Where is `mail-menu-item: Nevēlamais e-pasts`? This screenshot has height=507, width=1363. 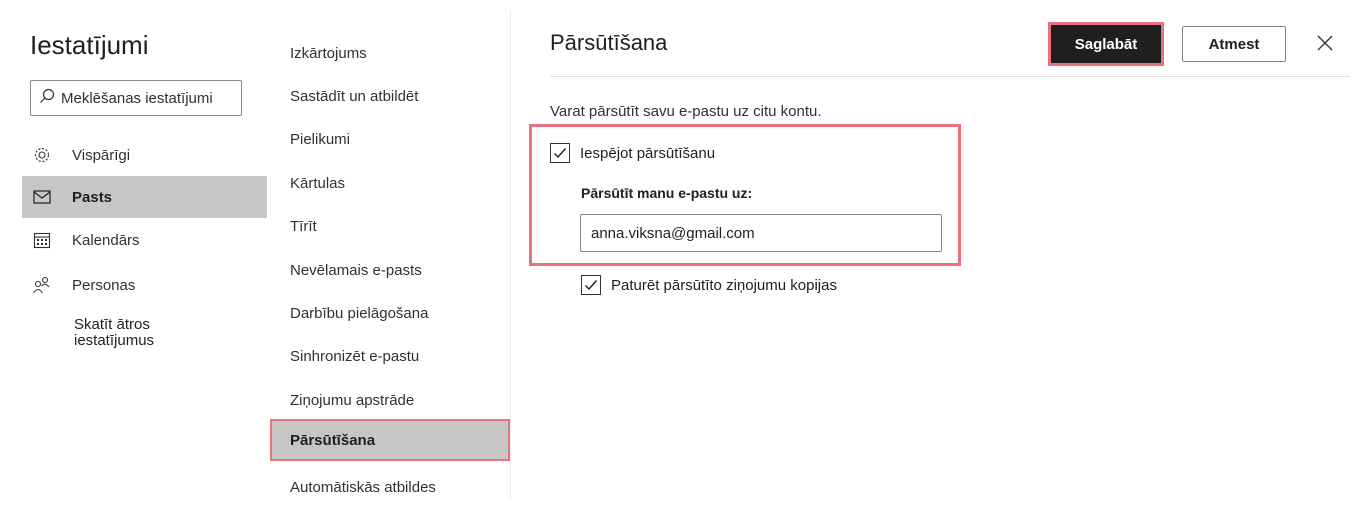 mail-menu-item: Nevēlamais e-pasts is located at coordinates (390, 270).